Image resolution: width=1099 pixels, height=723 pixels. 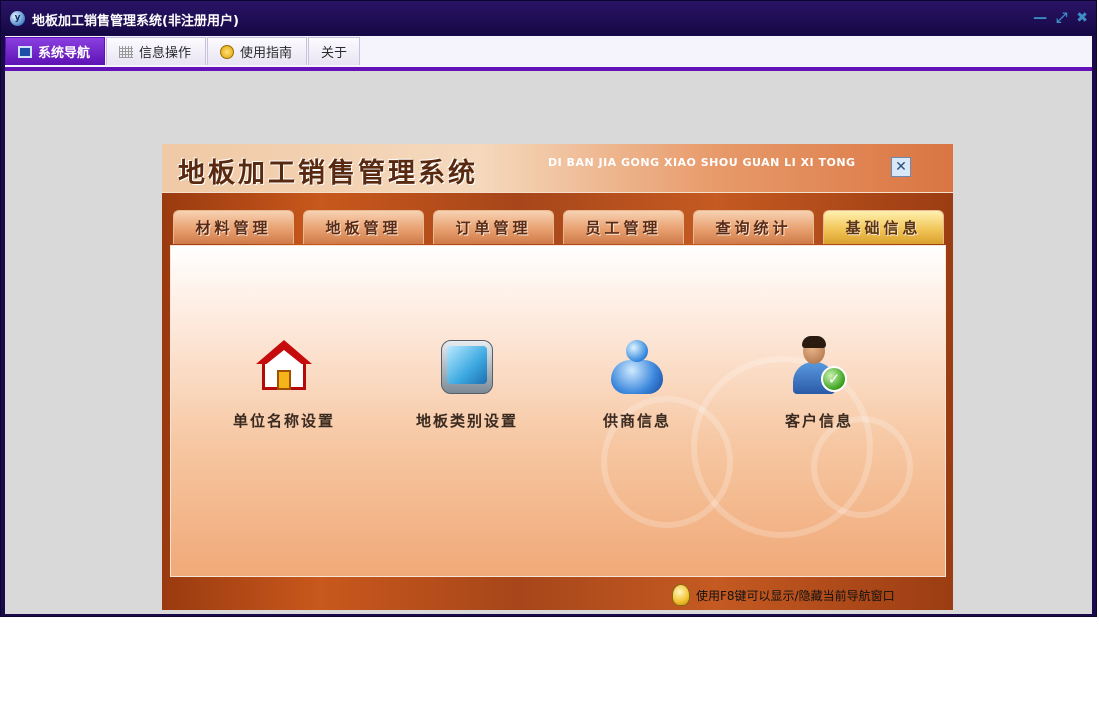 I want to click on menu-system-nav: 系统导航, so click(x=55, y=51).